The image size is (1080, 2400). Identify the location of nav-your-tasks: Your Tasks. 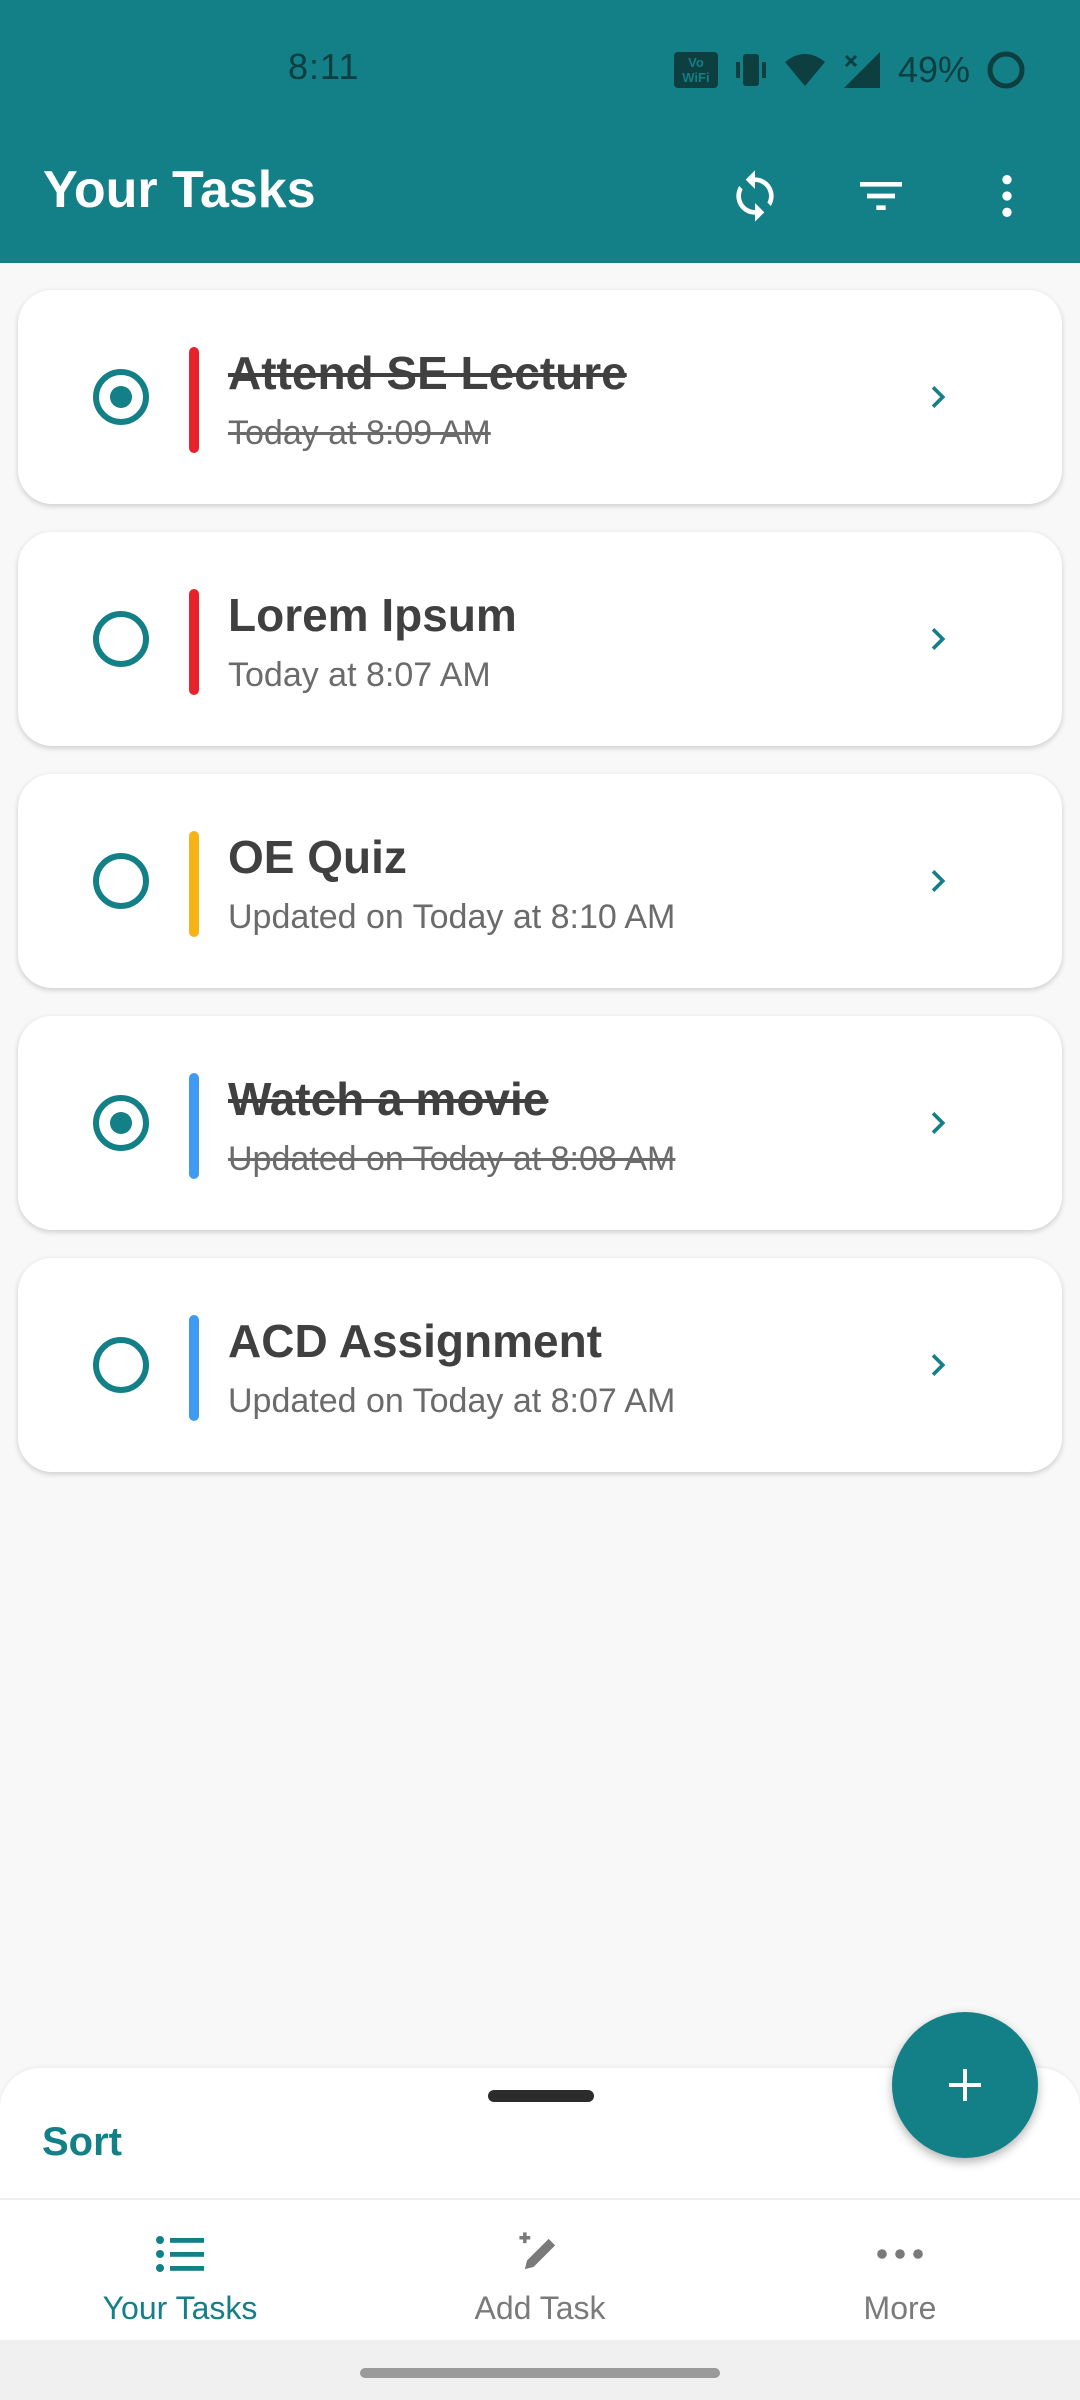
(180, 2270).